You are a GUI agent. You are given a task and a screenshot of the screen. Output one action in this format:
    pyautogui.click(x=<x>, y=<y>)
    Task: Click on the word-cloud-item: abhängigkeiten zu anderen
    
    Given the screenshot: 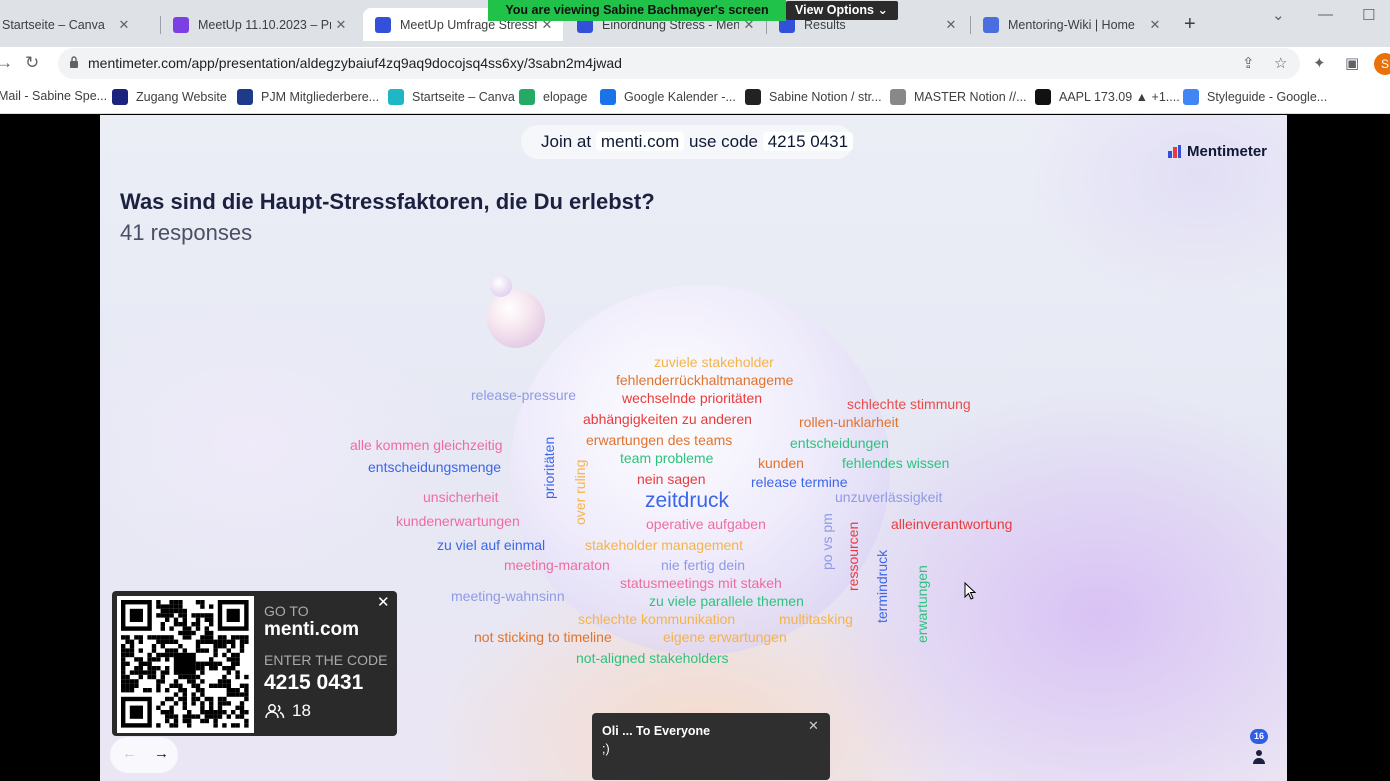 What is the action you would take?
    pyautogui.click(x=667, y=419)
    